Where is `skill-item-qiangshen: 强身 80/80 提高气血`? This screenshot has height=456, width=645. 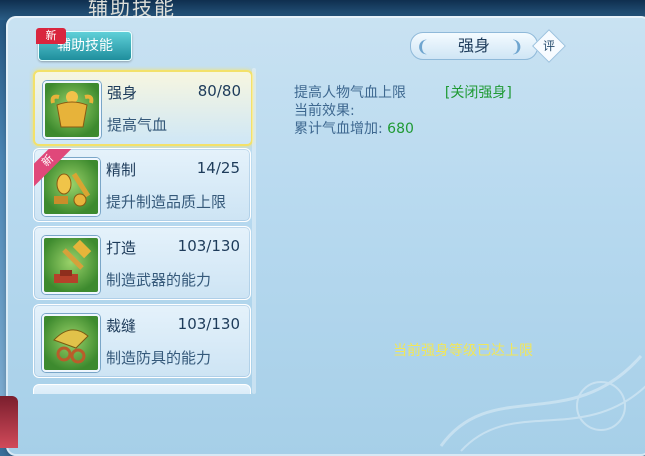 skill-item-qiangshen: 强身 80/80 提高气血 is located at coordinates (143, 108).